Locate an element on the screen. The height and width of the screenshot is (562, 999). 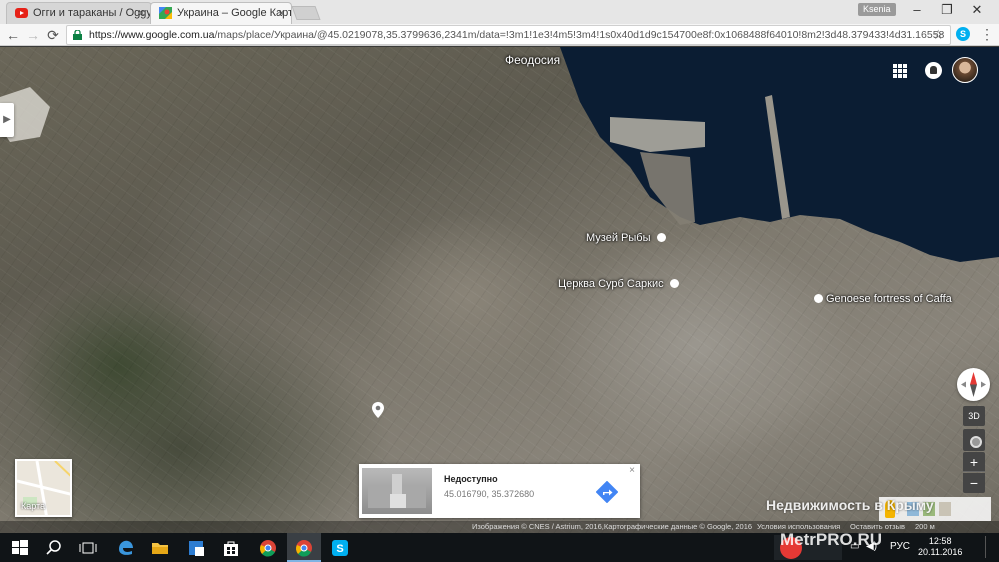
tab-title: Огги и тараканы / Oggy is located at coordinates (92, 13).